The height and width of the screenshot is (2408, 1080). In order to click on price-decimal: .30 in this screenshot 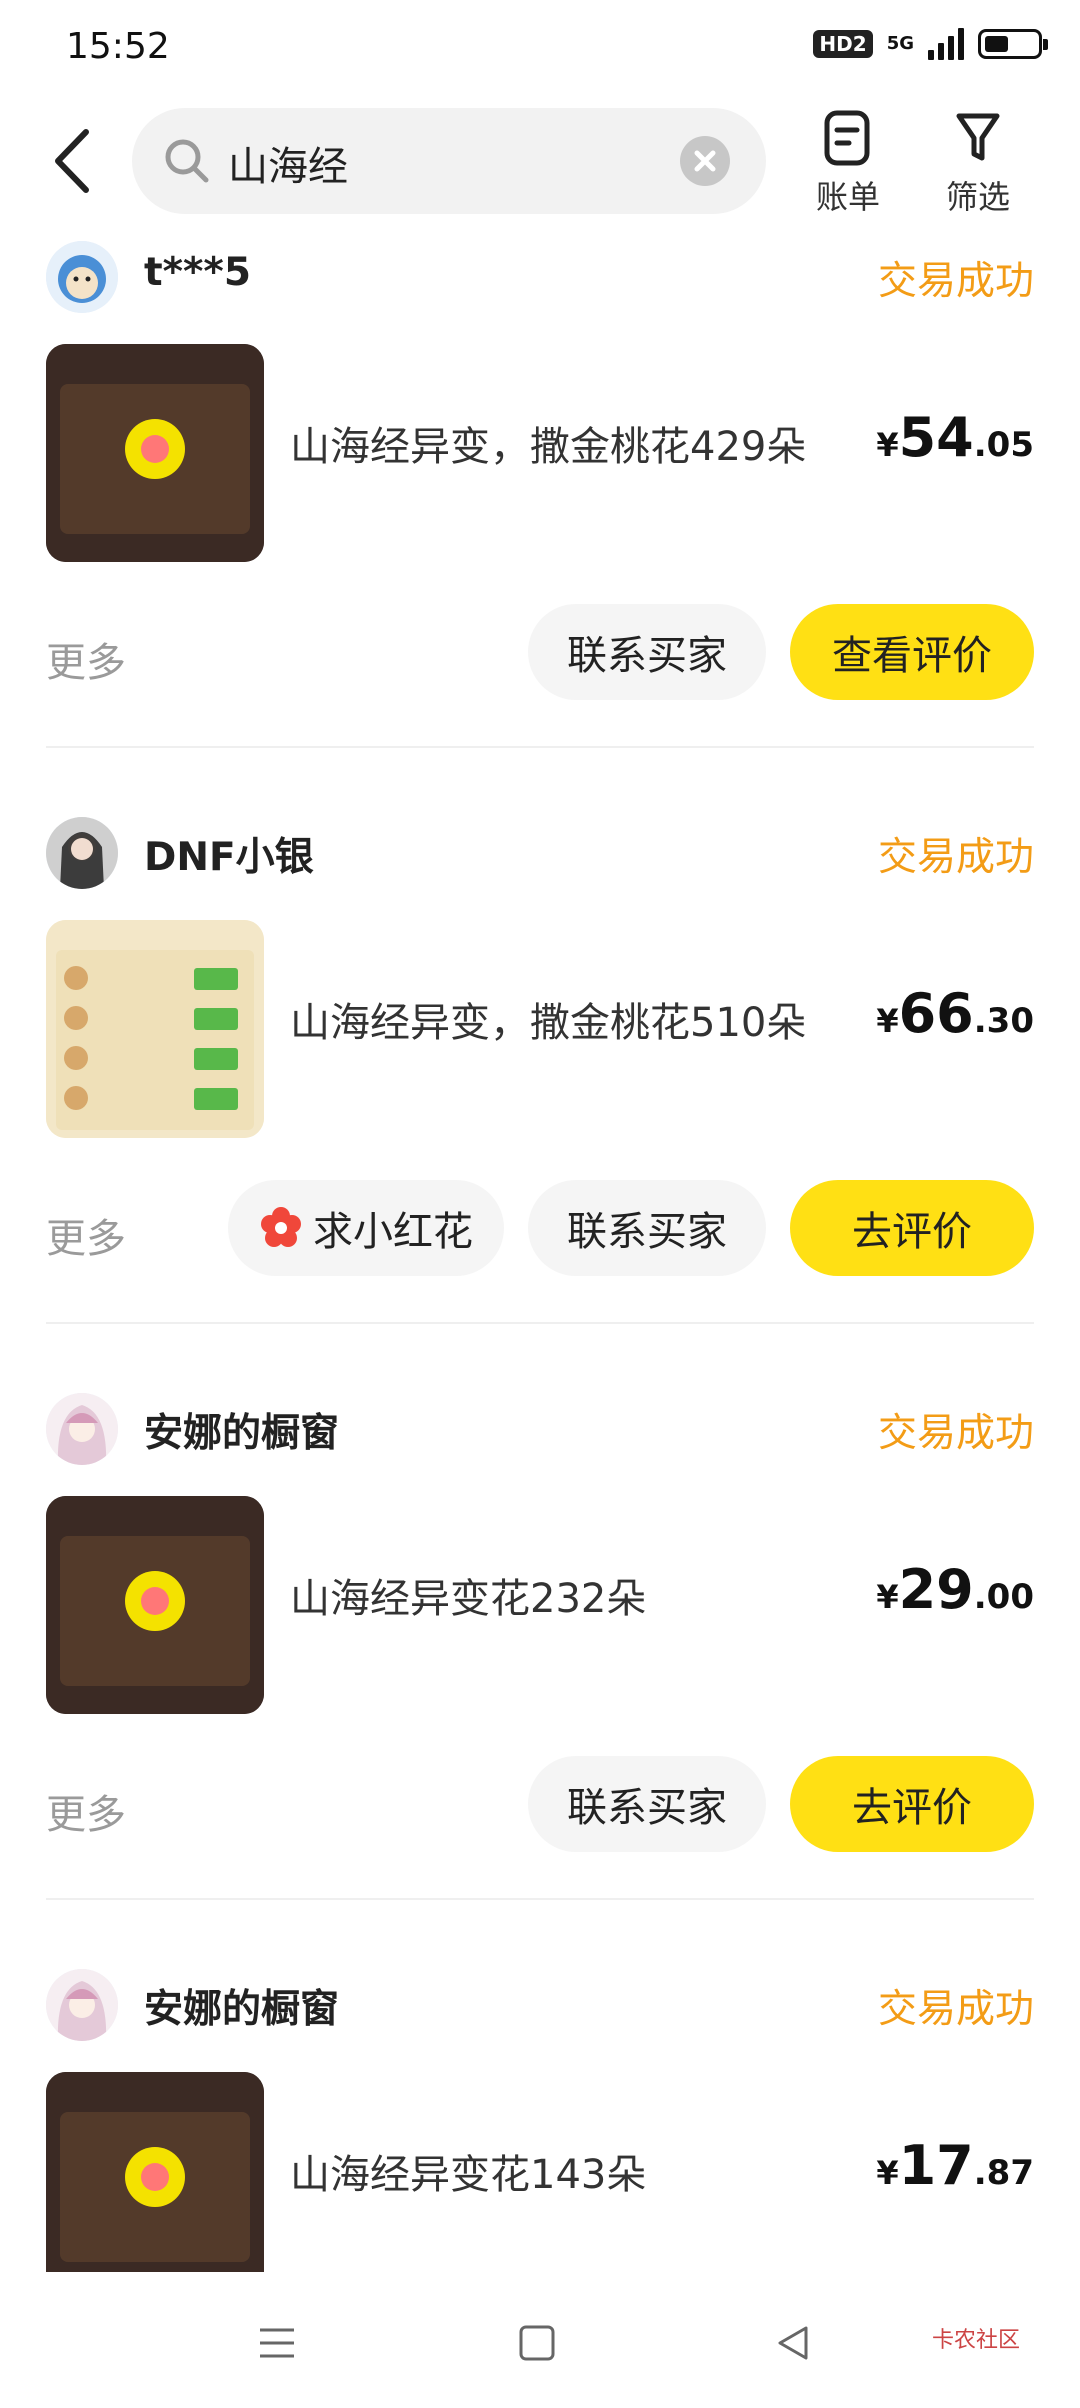, I will do `click(1003, 1021)`.